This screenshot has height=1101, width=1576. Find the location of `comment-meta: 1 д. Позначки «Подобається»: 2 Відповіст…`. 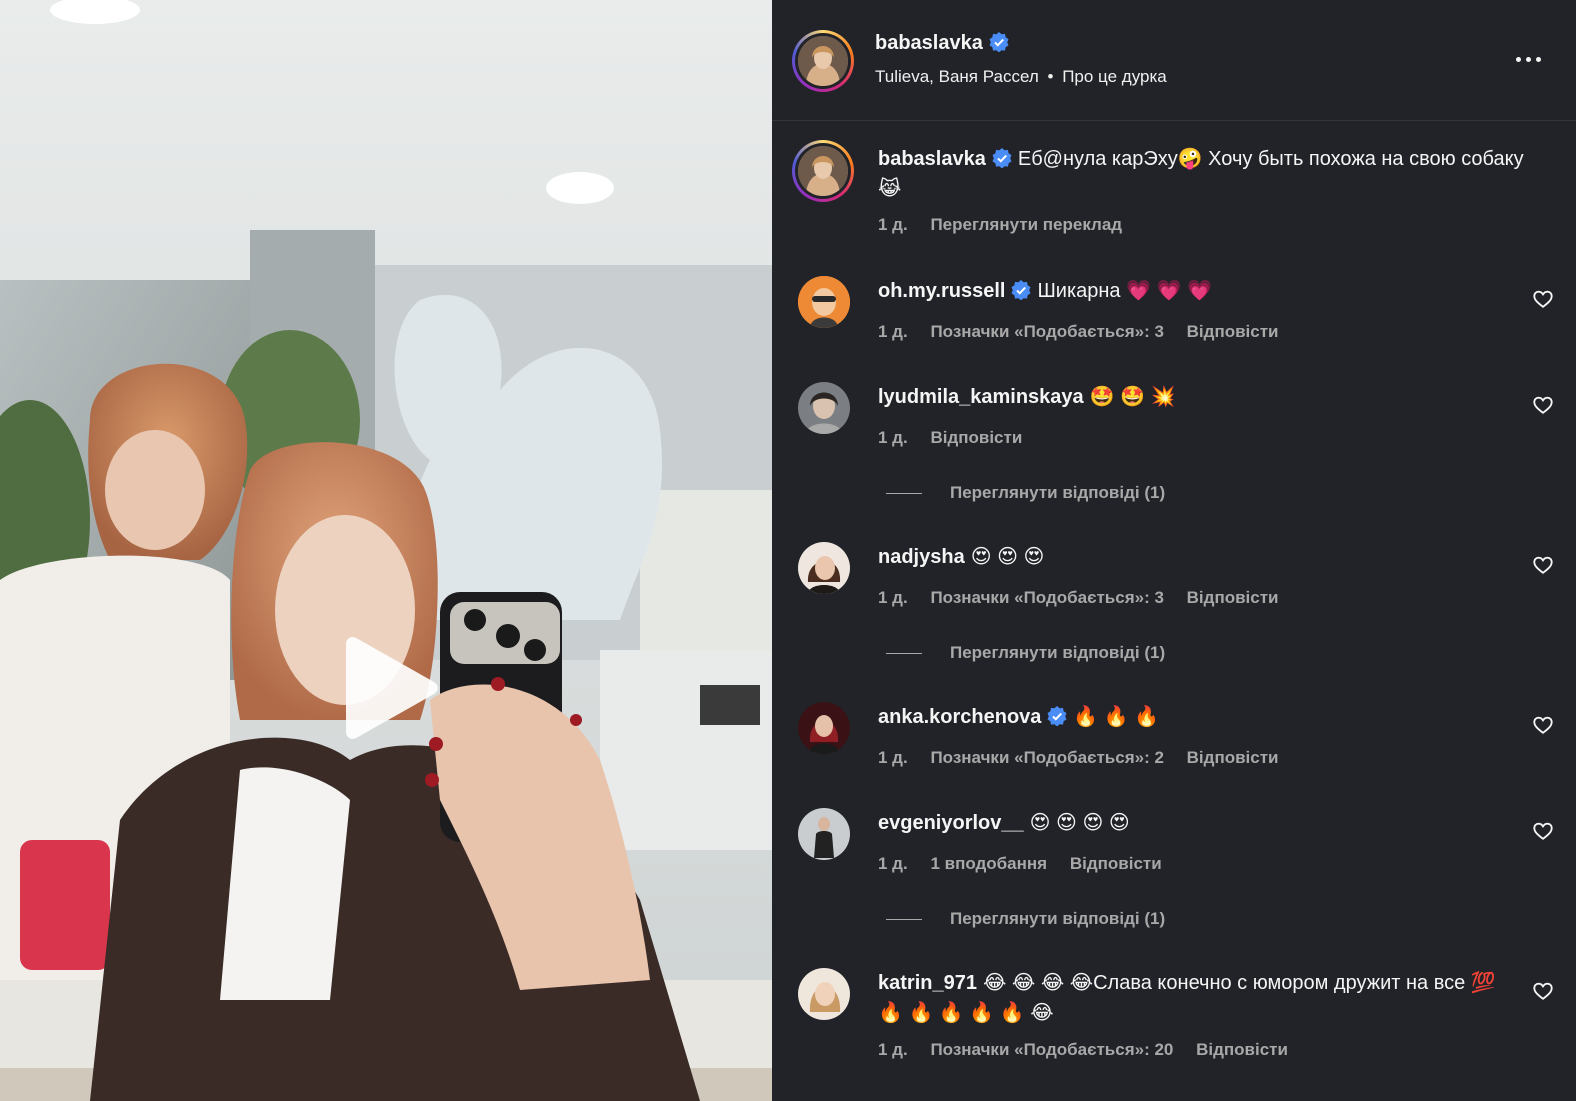

comment-meta: 1 д. Позначки «Подобається»: 2 Відповіст… is located at coordinates (1087, 758).